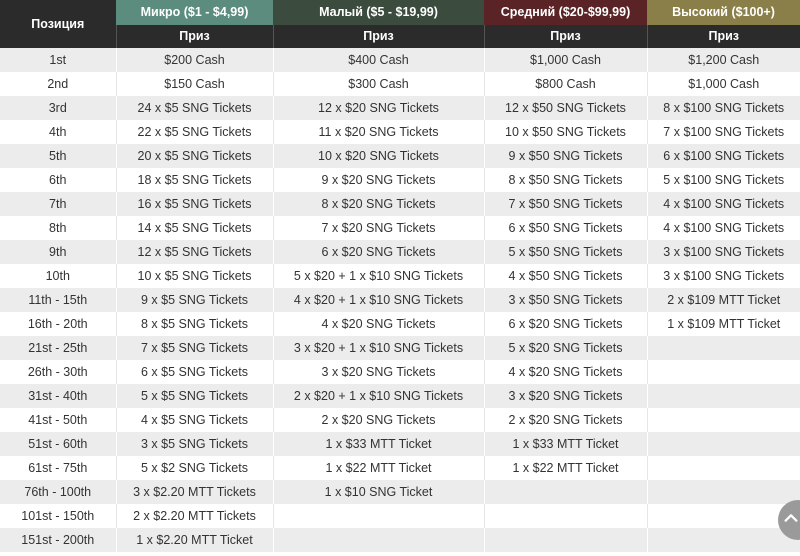 This screenshot has height=556, width=800. Describe the element at coordinates (378, 276) in the screenshot. I see `prize-cell-small: 5 x $20 + 1 x $10 SNG Tickets` at that location.